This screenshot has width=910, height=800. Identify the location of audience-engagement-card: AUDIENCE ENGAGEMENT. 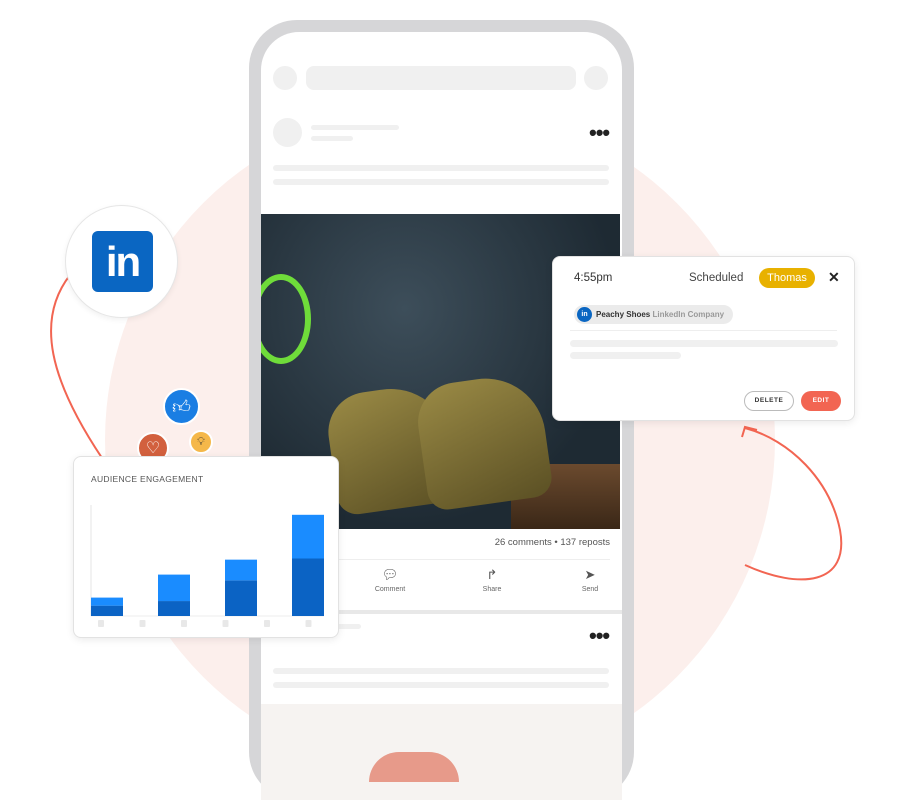
(206, 547).